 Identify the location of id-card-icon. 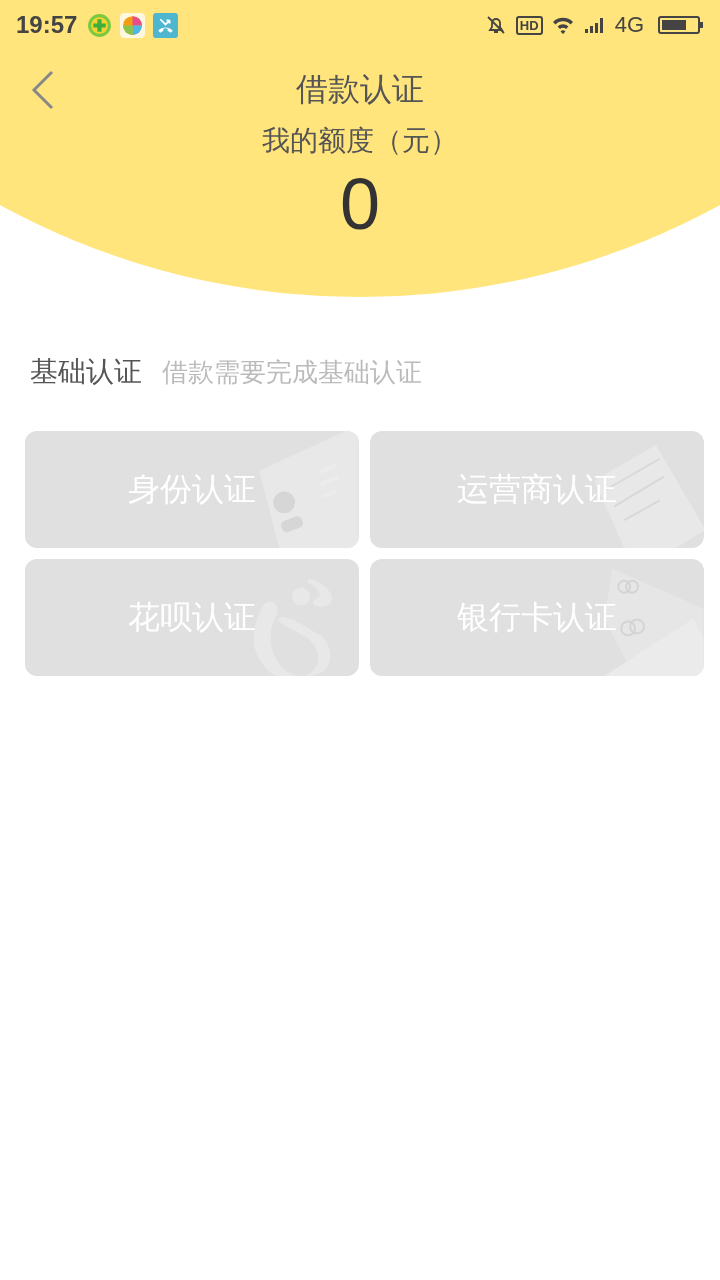
(309, 489).